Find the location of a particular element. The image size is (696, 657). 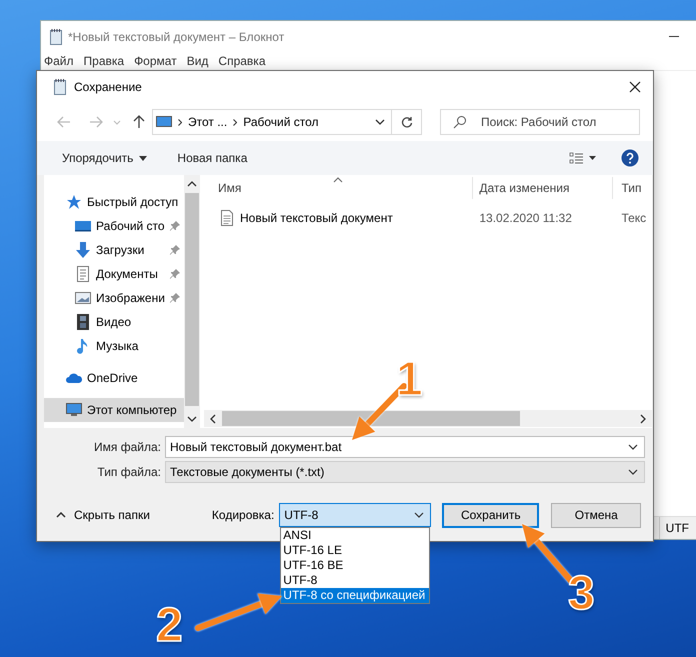

column-header: Имя is located at coordinates (338, 188).